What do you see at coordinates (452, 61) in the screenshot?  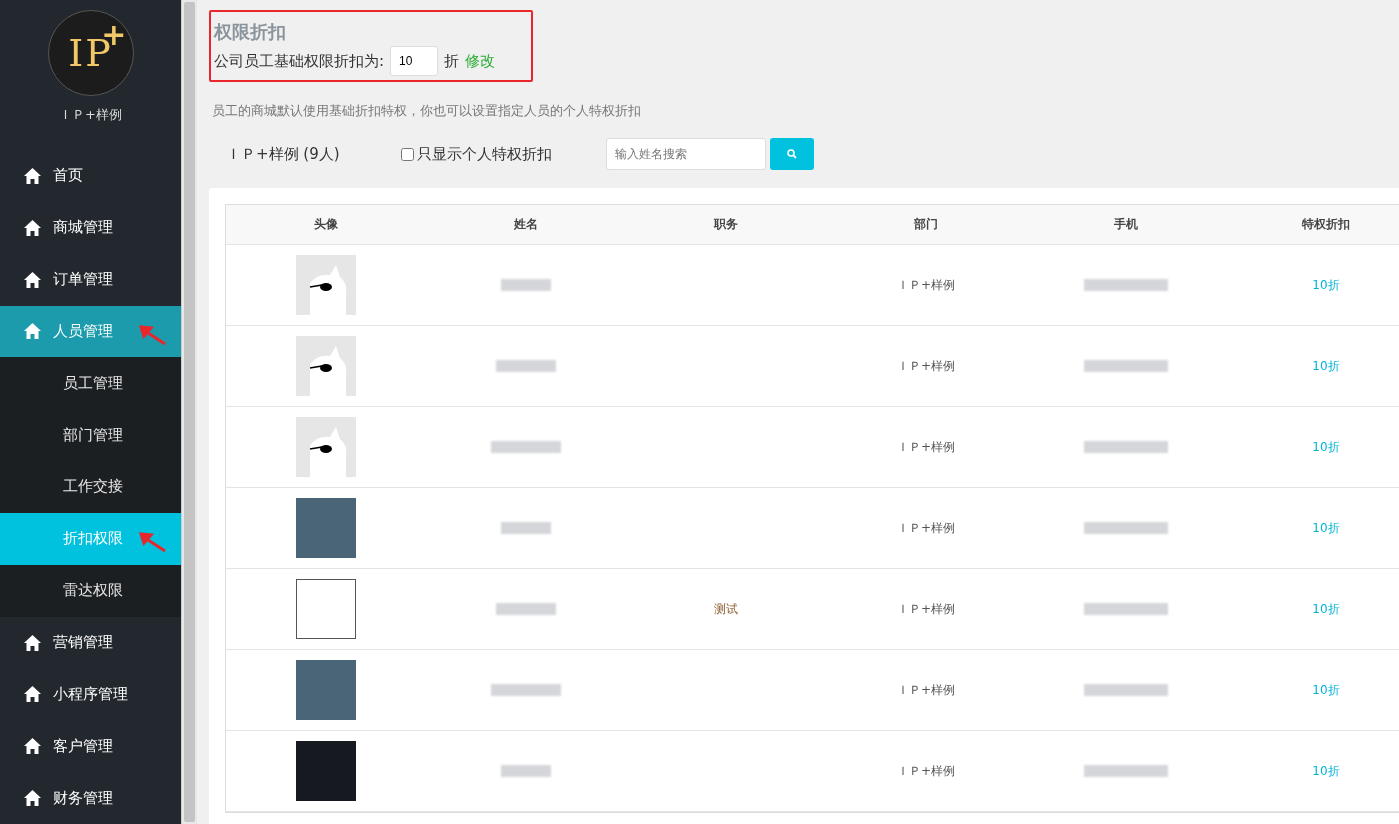 I see `discount-unit: 折` at bounding box center [452, 61].